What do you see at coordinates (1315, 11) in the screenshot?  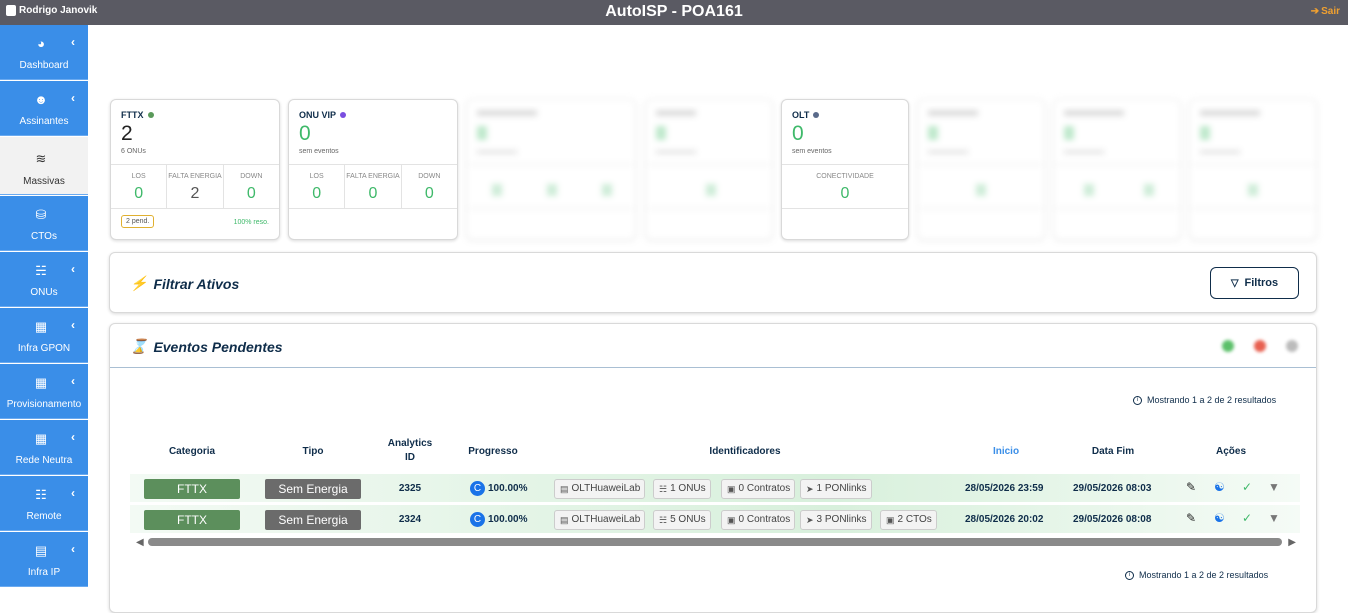 I see `logout-icon: ➔` at bounding box center [1315, 11].